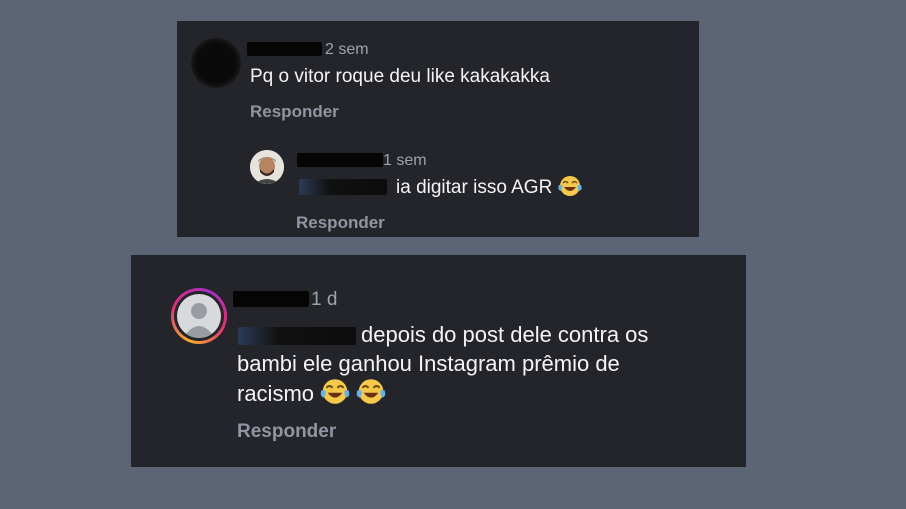 The width and height of the screenshot is (906, 509). I want to click on comment-text-line: racismo, so click(276, 393).